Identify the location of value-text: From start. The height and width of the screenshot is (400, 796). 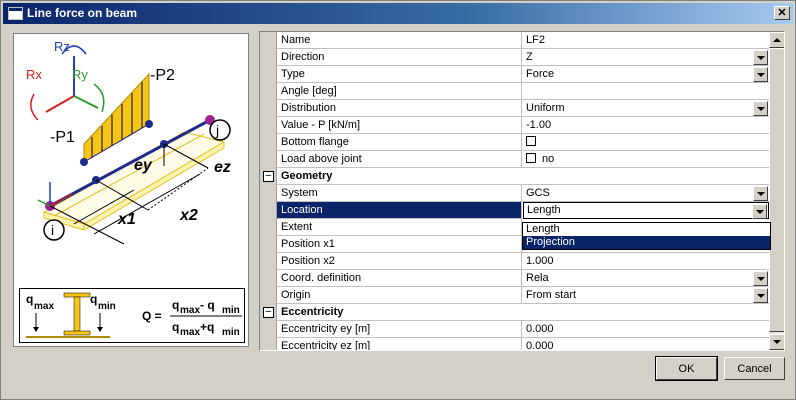
(551, 295).